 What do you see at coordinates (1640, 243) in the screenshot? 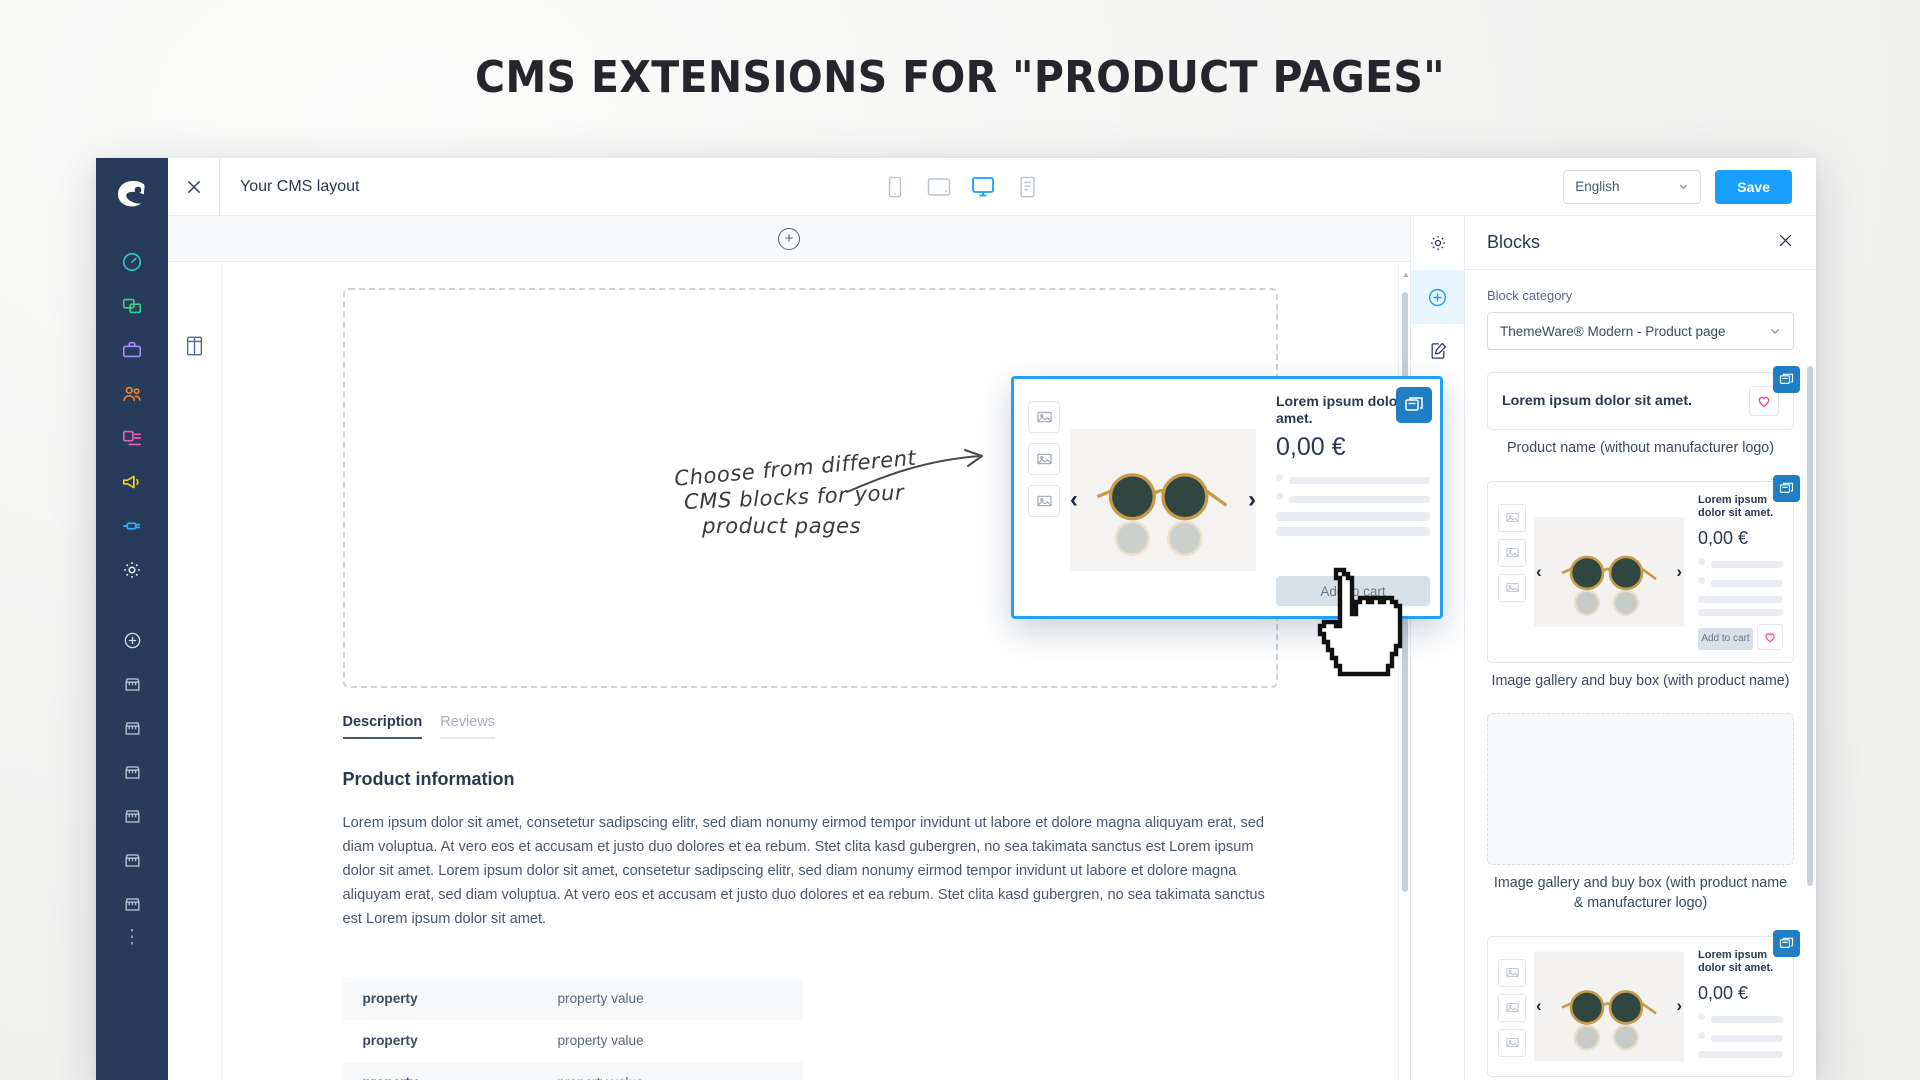
I see `blocks-panel-header: Blocks` at bounding box center [1640, 243].